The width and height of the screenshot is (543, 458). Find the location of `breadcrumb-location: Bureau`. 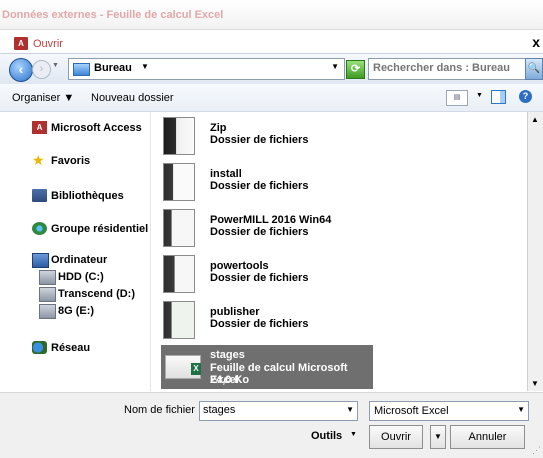

breadcrumb-location: Bureau is located at coordinates (113, 68).